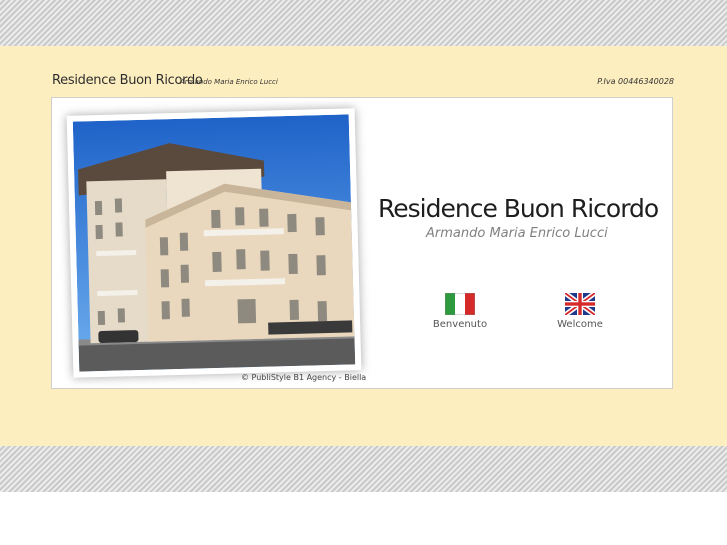 The image size is (727, 545). Describe the element at coordinates (363, 23) in the screenshot. I see `top-stripe` at that location.